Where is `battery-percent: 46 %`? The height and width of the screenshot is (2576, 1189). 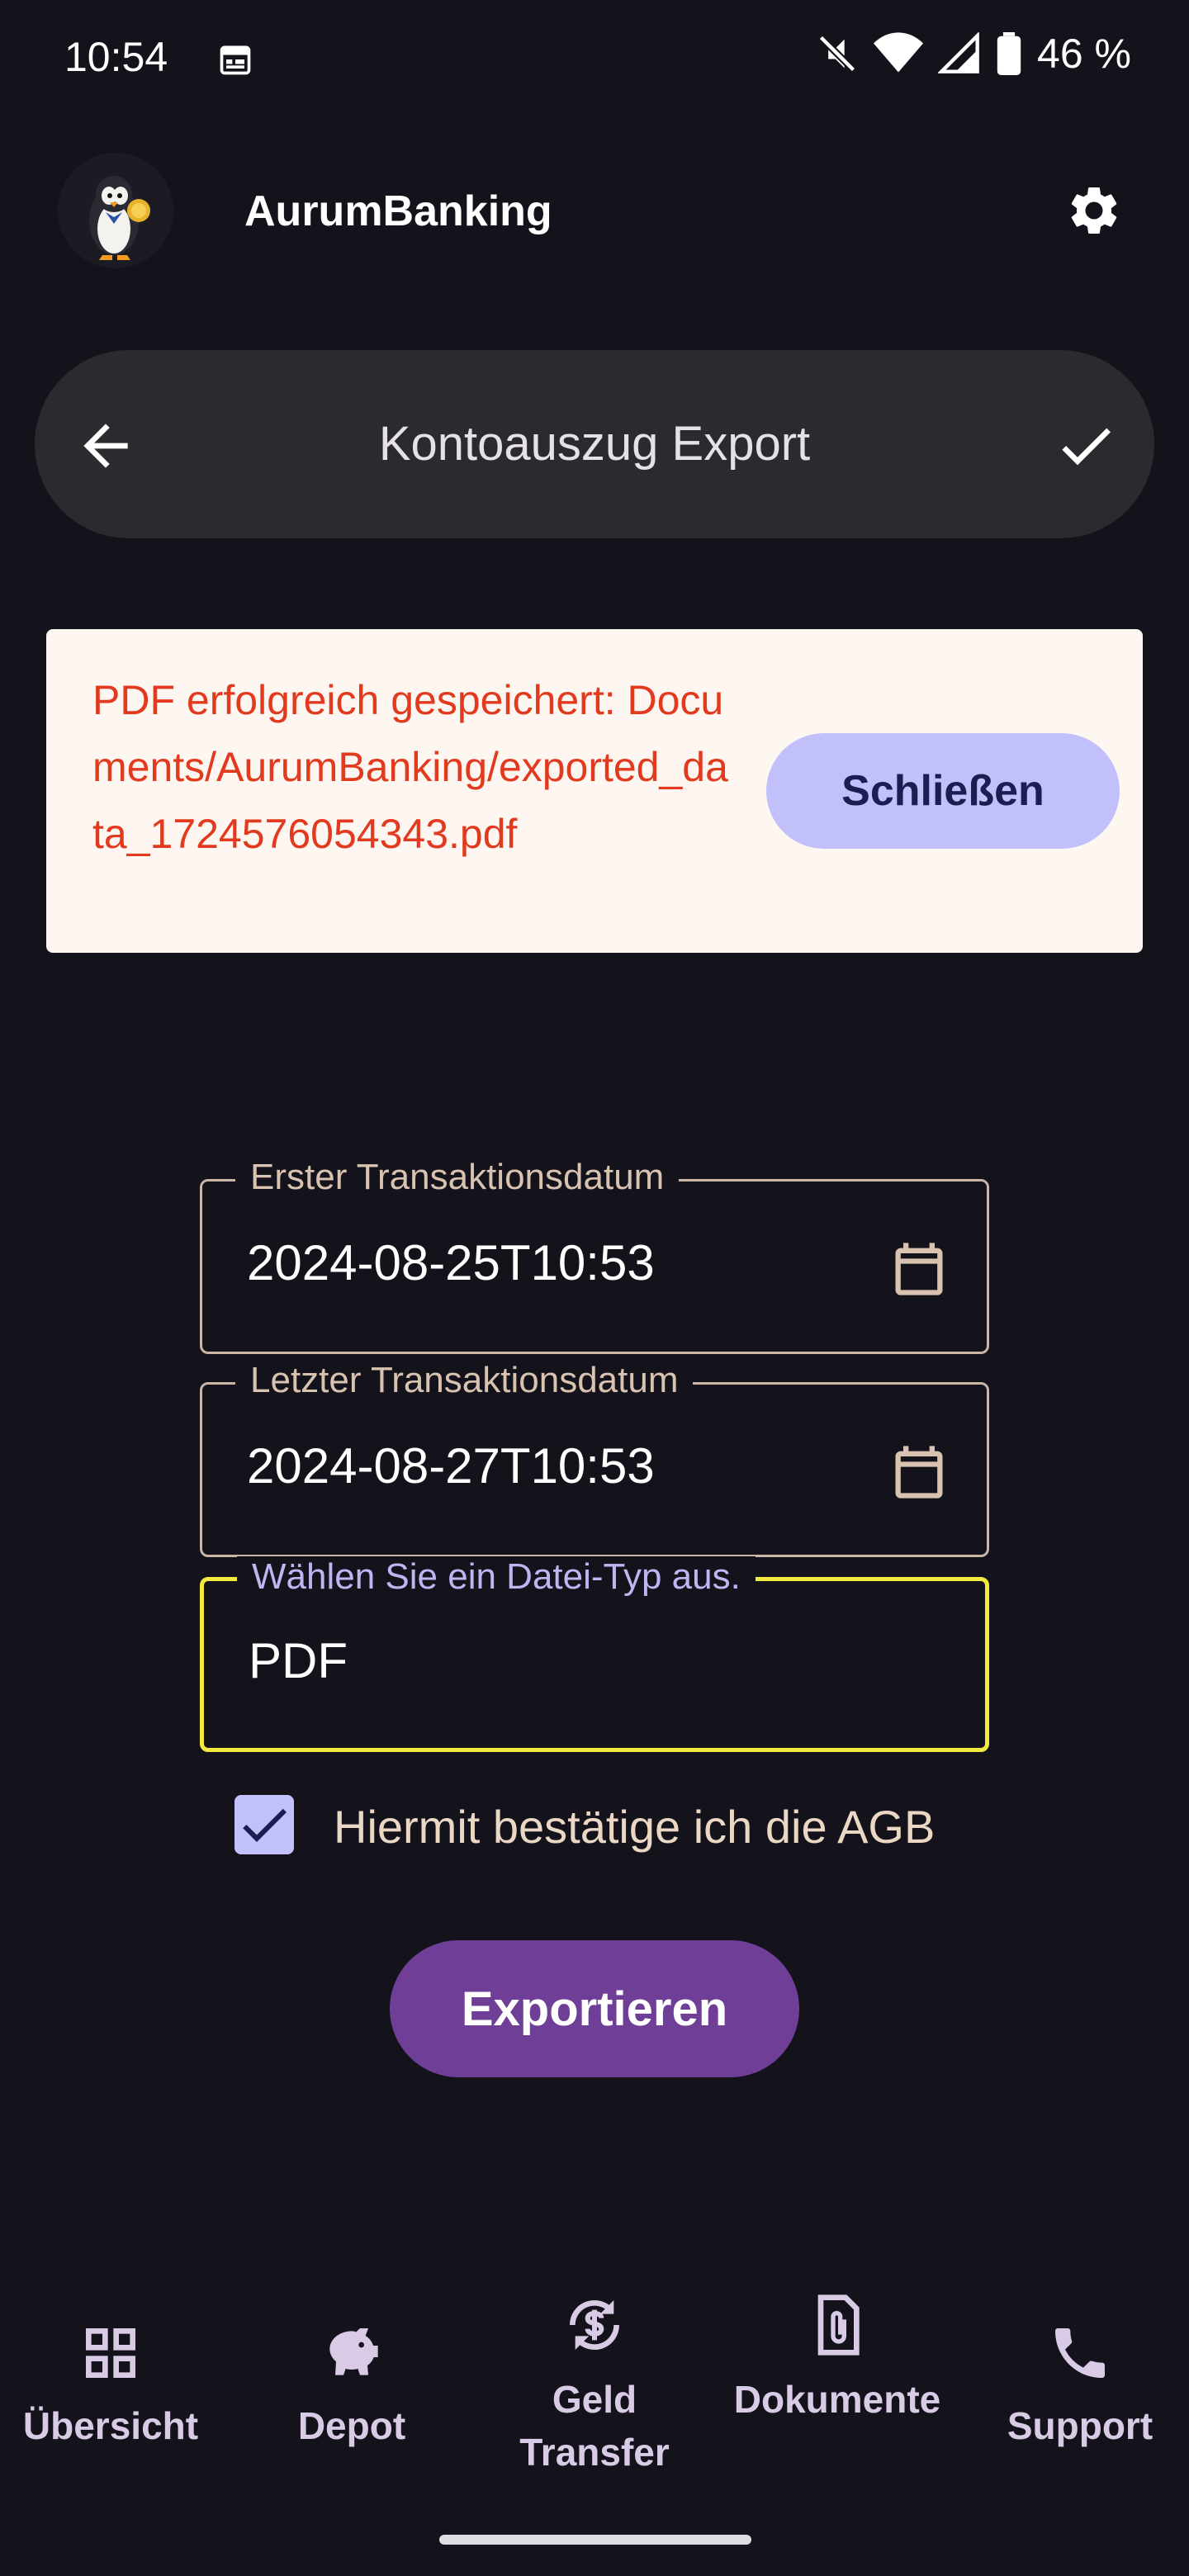
battery-percent: 46 % is located at coordinates (1084, 54).